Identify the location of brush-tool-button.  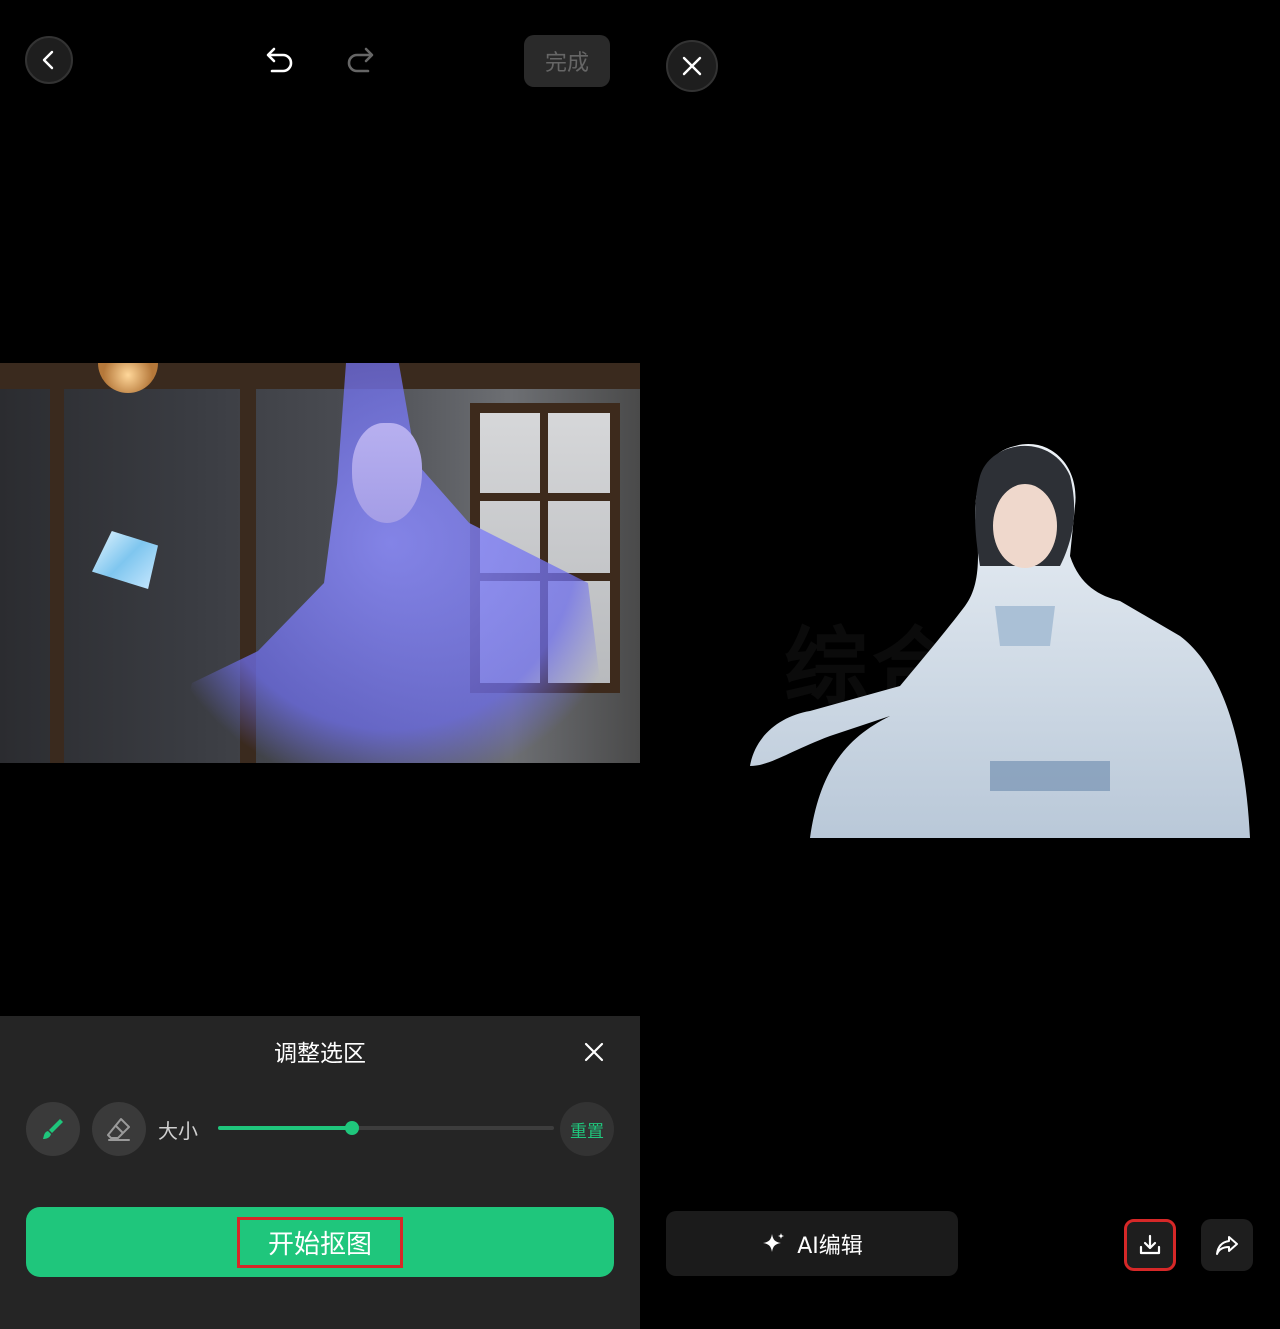
(53, 1129).